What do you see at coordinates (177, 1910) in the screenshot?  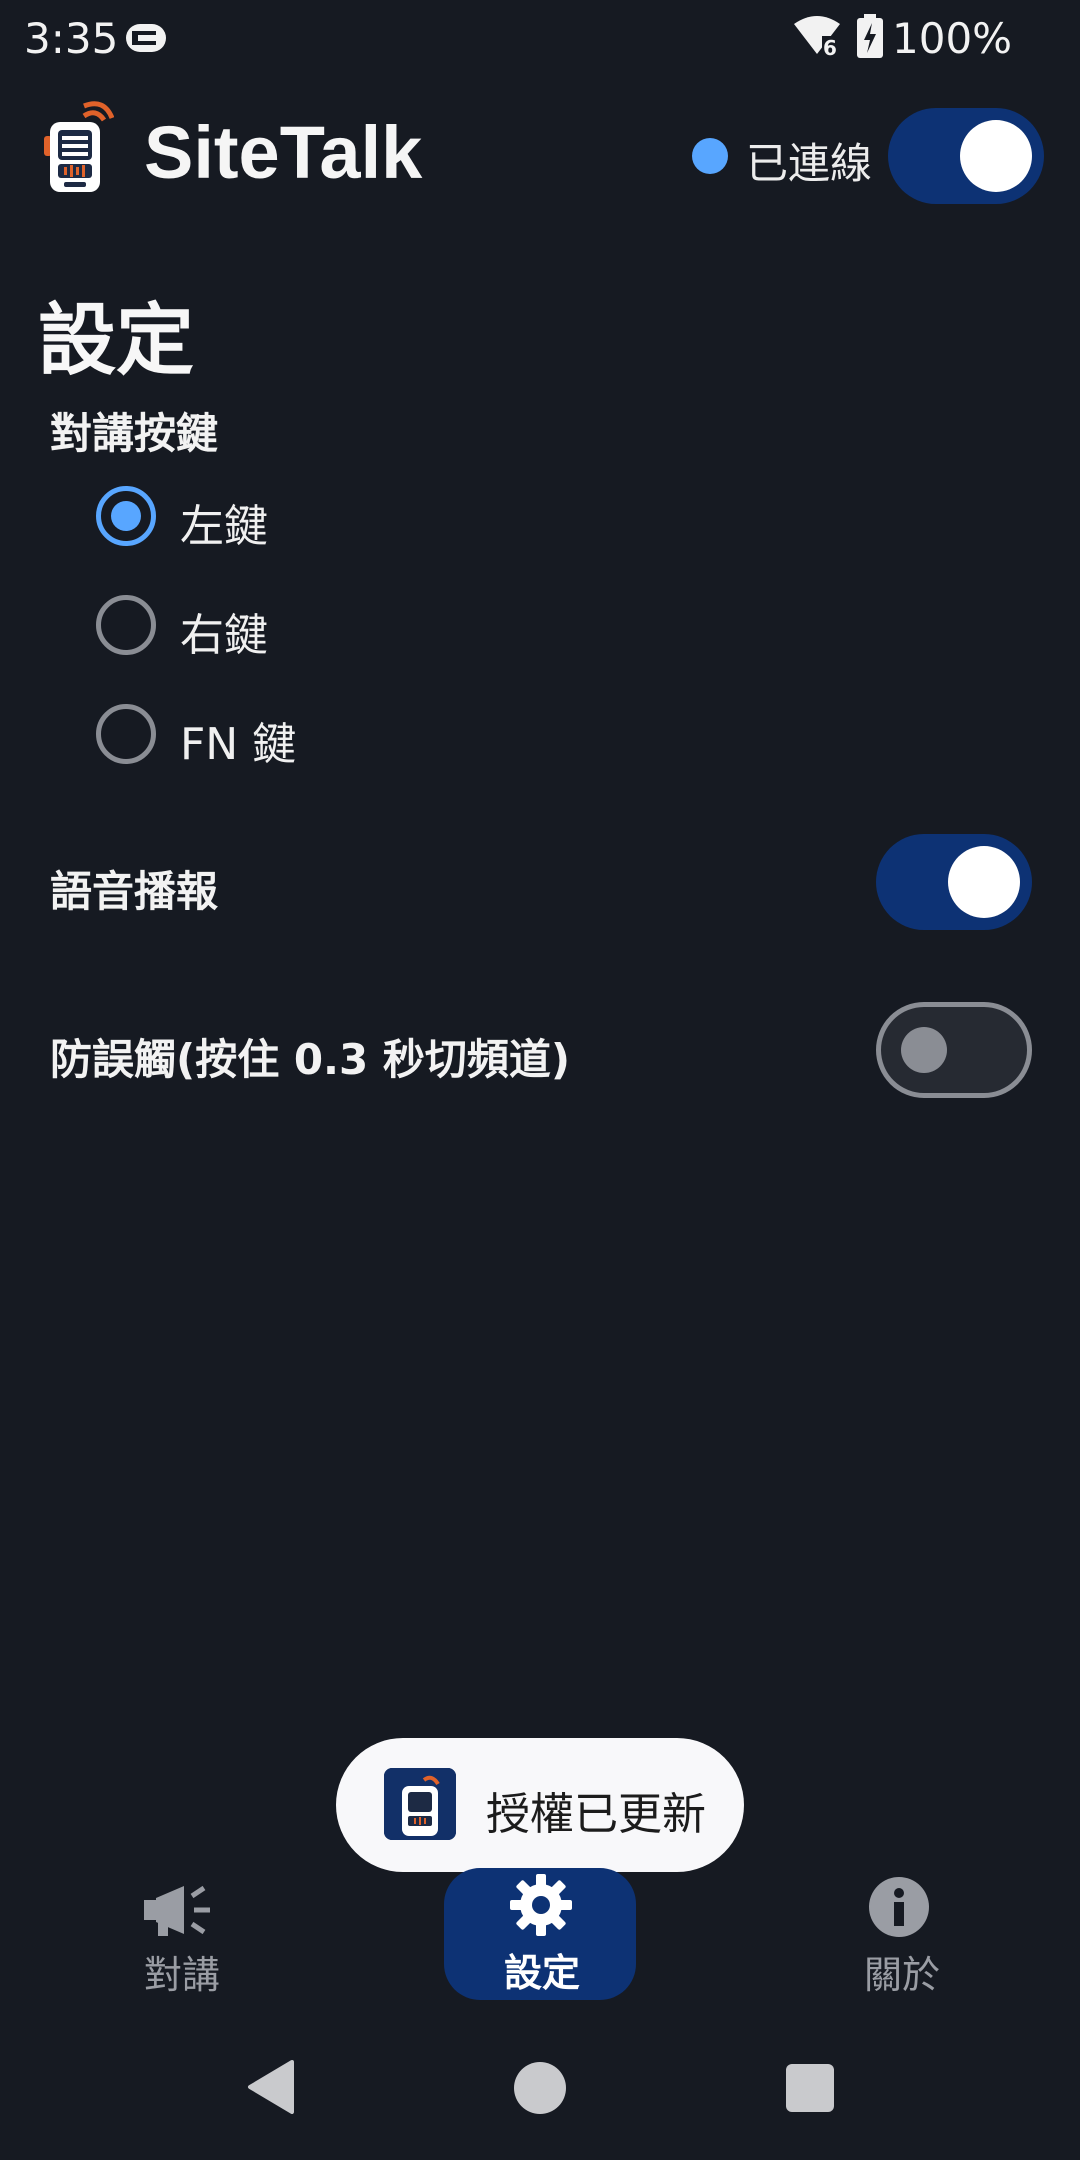 I see `megaphone-icon` at bounding box center [177, 1910].